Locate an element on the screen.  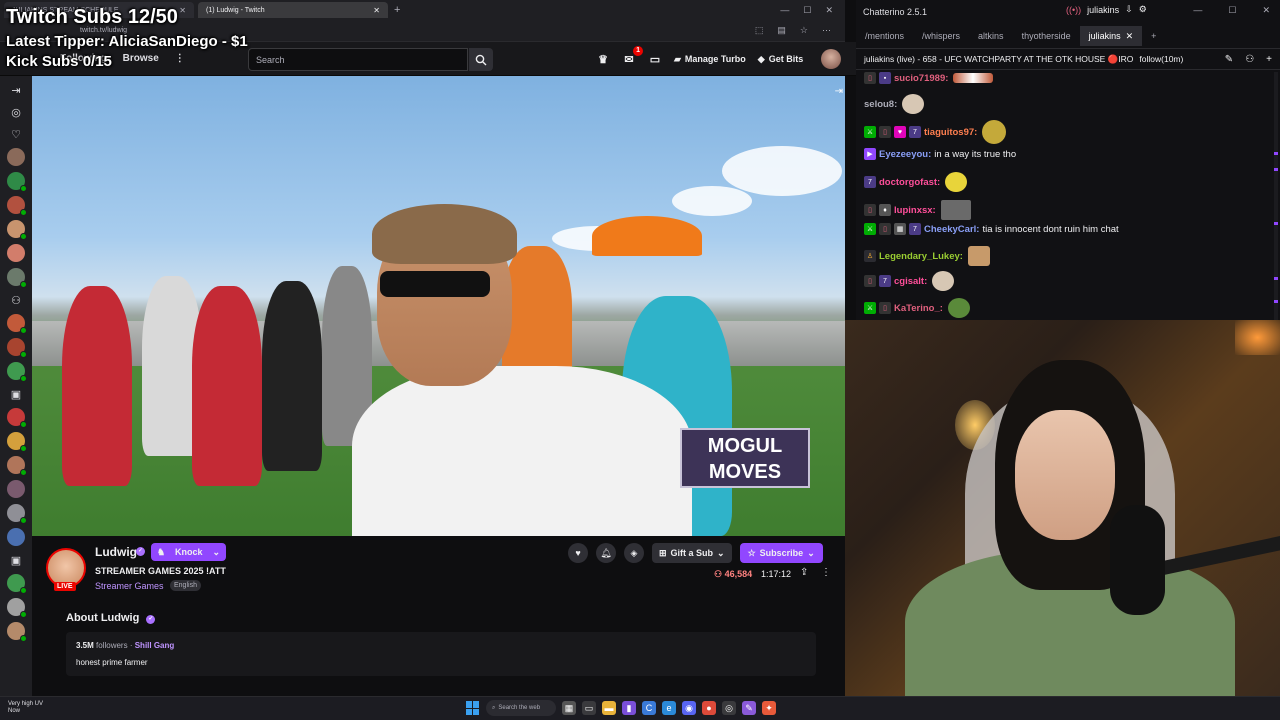
chat-username: KaTerino_: is located at coordinates (918, 308).